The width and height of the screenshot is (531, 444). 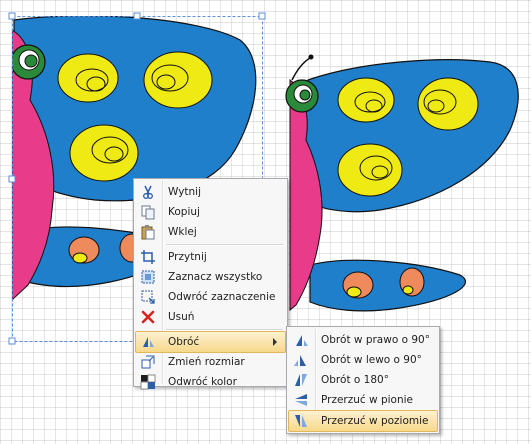 I want to click on menu-item-resize: Zmień rozmiar, so click(x=210, y=362).